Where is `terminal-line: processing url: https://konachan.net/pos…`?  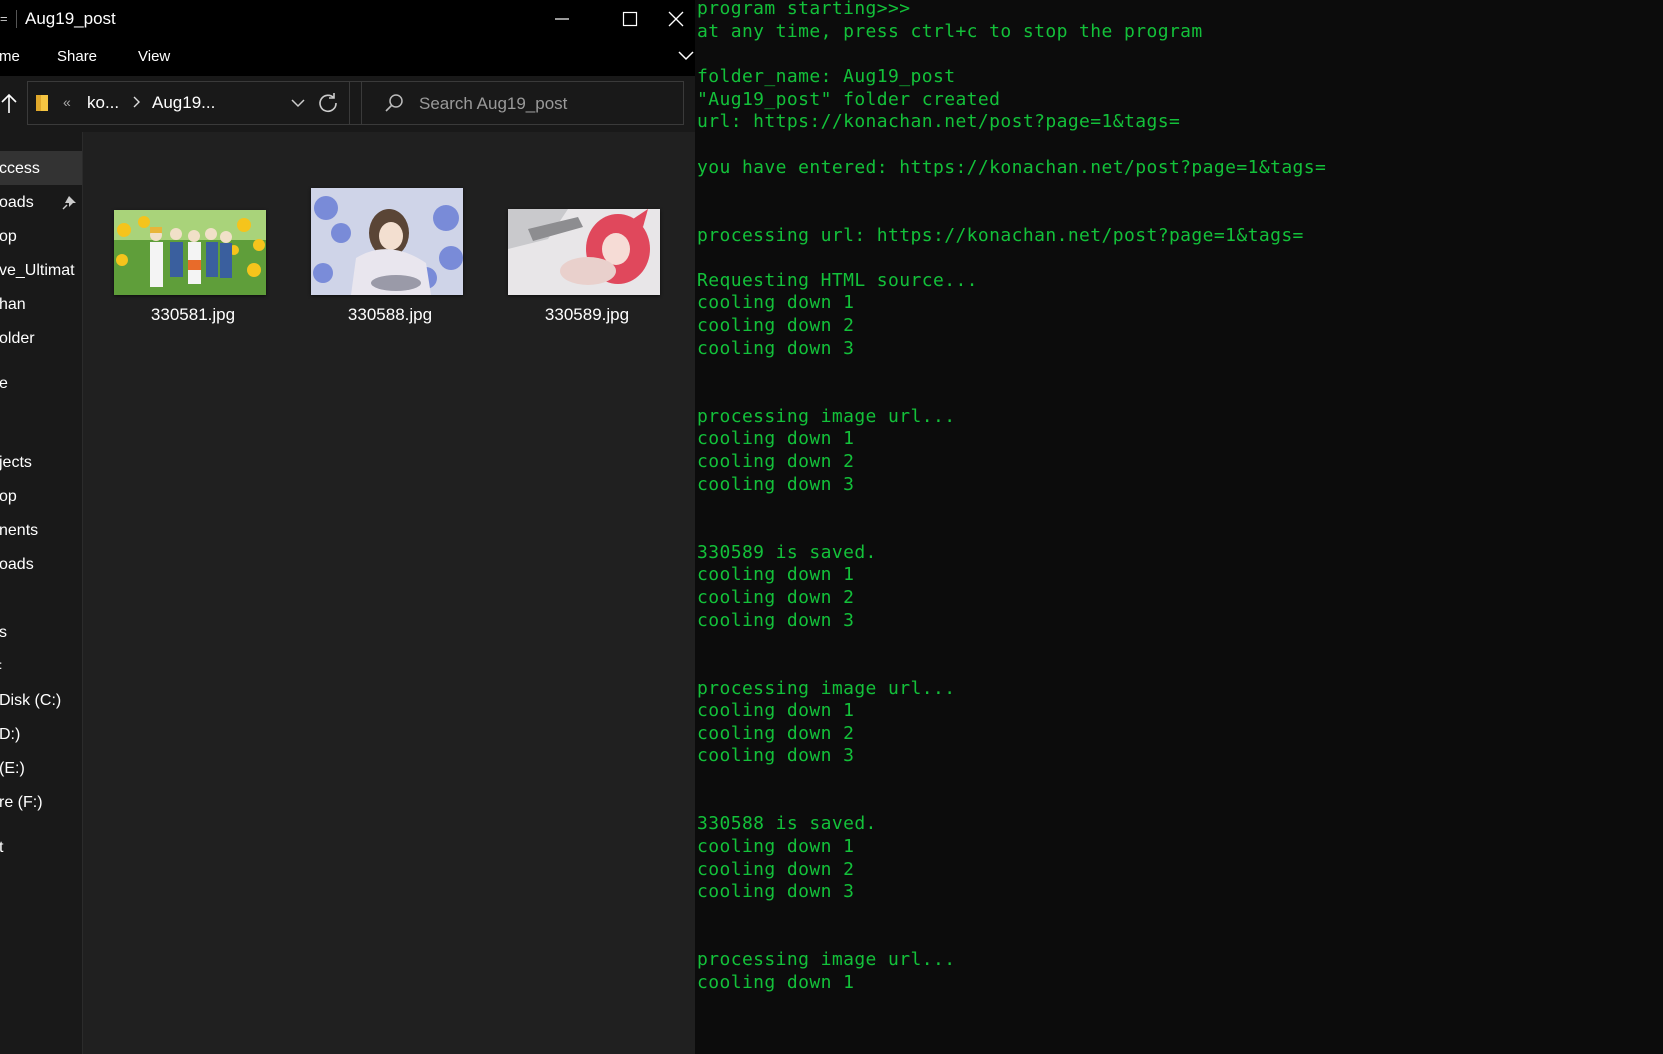
terminal-line: processing url: https://konachan.net/pos… is located at coordinates (1000, 235).